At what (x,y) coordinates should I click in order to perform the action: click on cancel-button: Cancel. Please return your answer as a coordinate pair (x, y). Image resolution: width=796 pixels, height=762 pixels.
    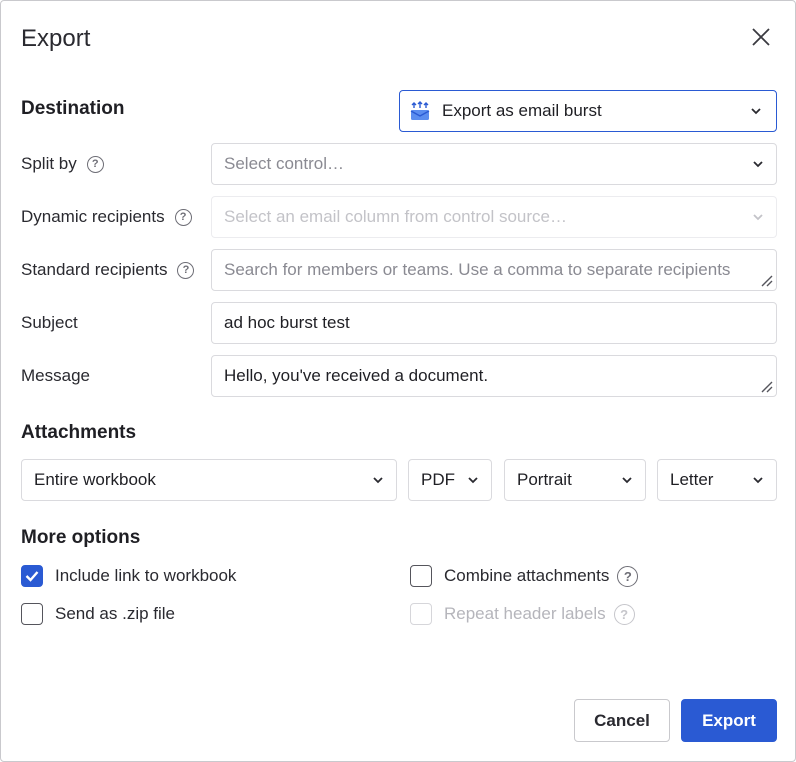
    Looking at the image, I should click on (622, 720).